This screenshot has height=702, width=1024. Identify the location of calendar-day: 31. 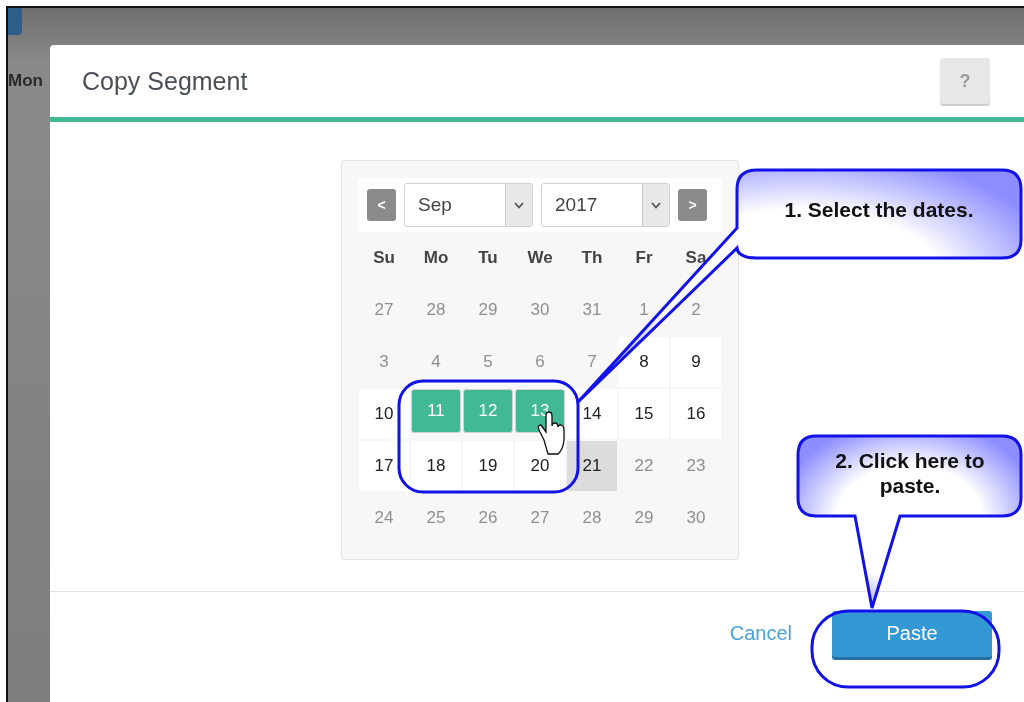
(592, 310).